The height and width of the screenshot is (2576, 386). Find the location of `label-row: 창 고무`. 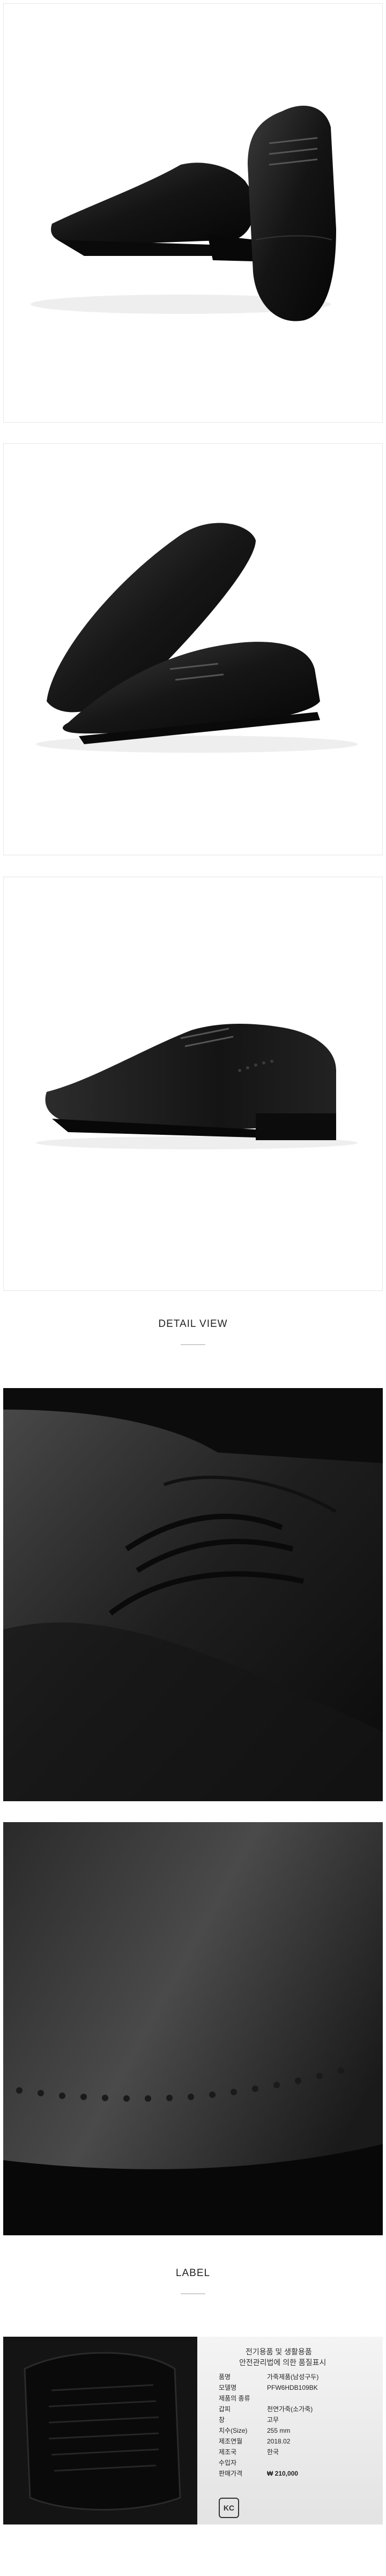

label-row: 창 고무 is located at coordinates (299, 2420).